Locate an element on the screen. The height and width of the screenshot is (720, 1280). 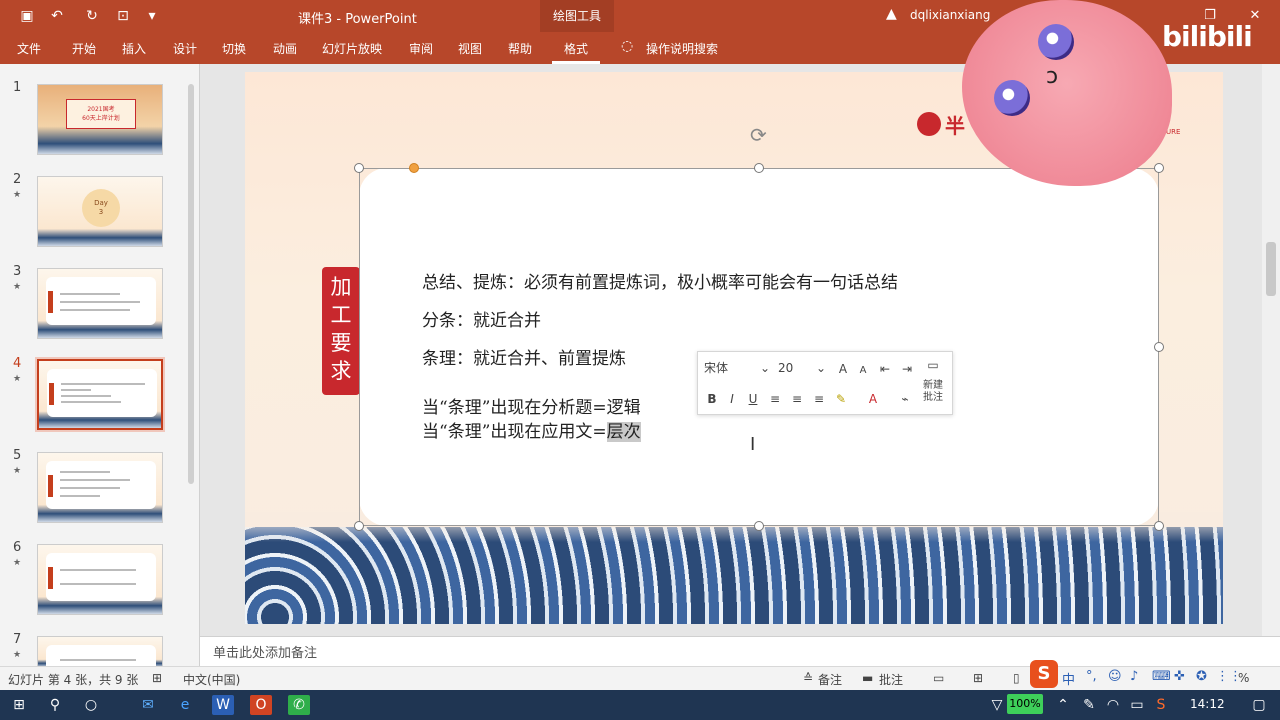
notification-icon: ▽ is located at coordinates (997, 705).